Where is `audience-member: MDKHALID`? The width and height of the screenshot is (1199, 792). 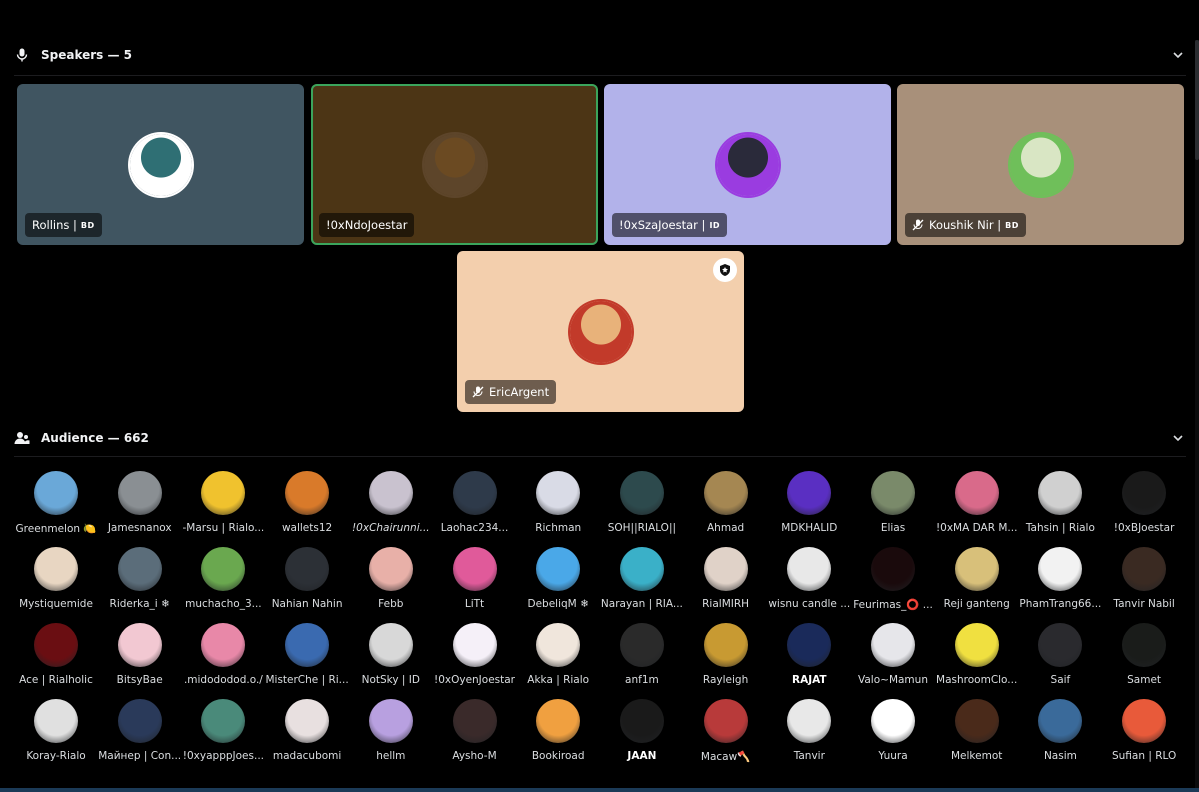
audience-member: MDKHALID is located at coordinates (809, 502).